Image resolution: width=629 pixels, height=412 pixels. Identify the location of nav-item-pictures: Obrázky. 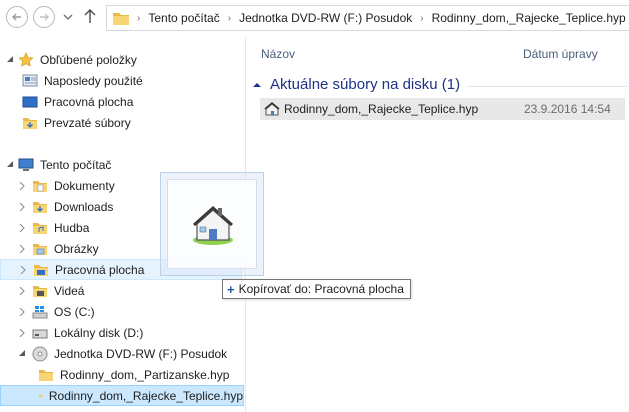
(58, 248).